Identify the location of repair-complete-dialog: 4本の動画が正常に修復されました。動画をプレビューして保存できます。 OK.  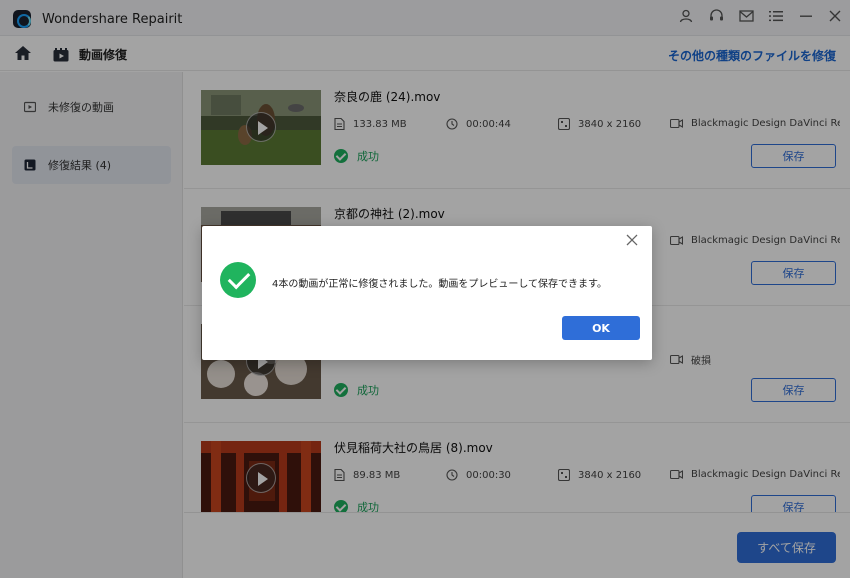
(427, 293).